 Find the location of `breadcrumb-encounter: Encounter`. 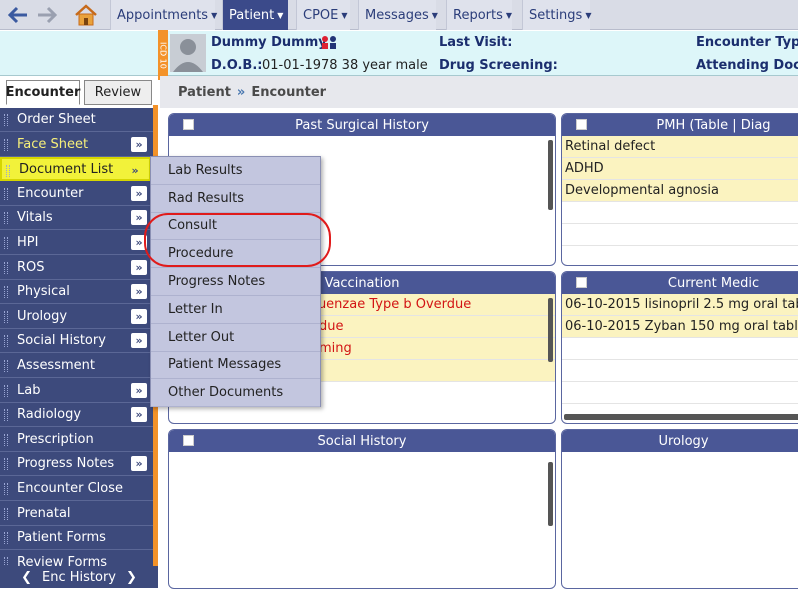

breadcrumb-encounter: Encounter is located at coordinates (289, 92).